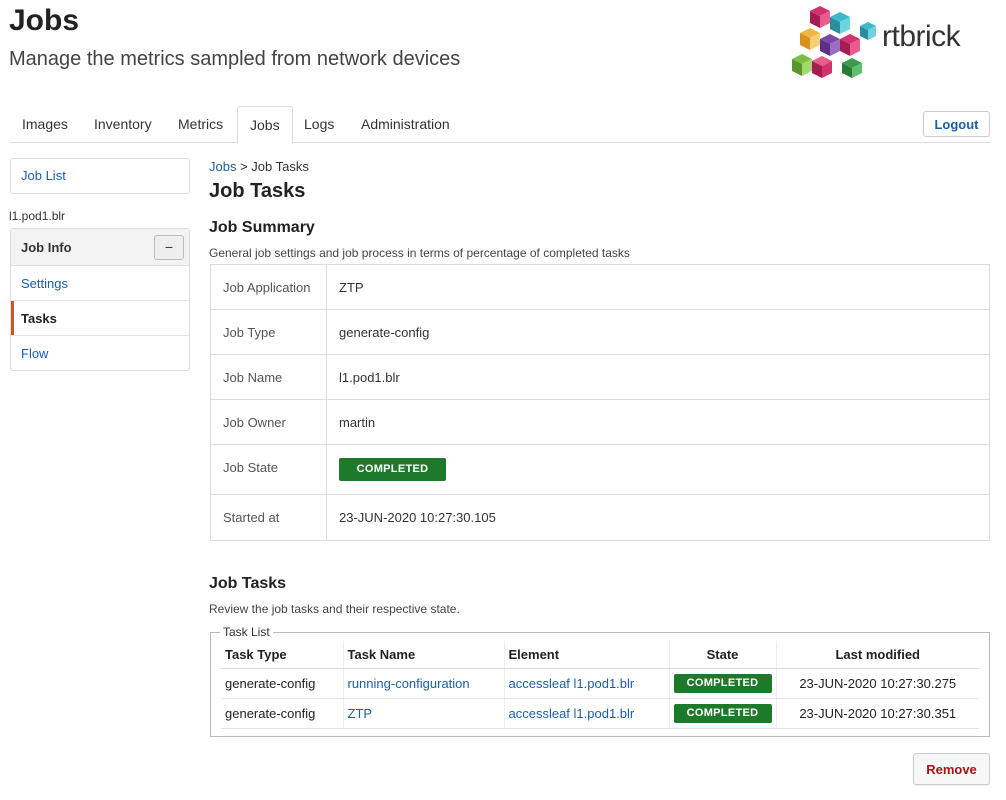 The image size is (1006, 800). I want to click on summary-label: Job Application, so click(268, 287).